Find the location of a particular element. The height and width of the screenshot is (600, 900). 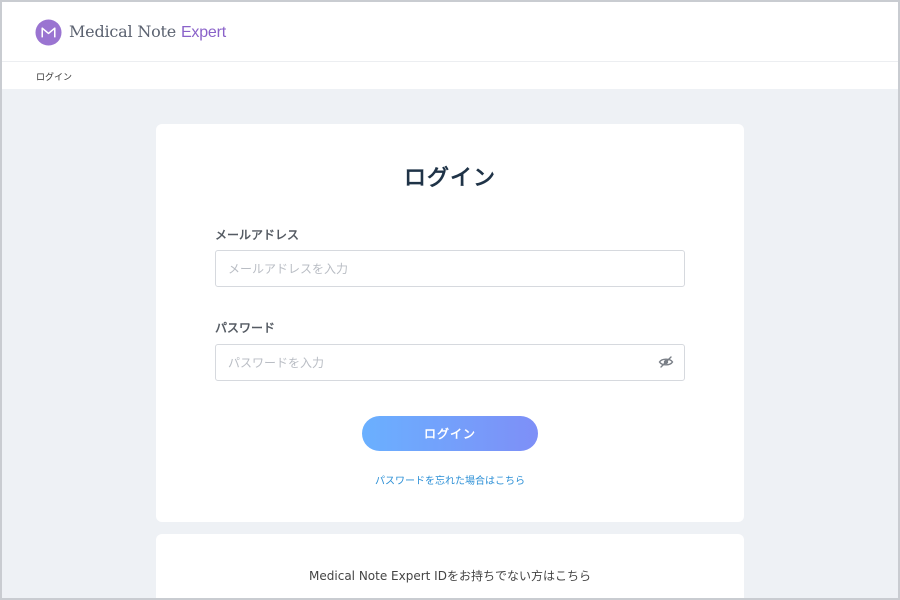

logo-mark-icon is located at coordinates (48, 32).